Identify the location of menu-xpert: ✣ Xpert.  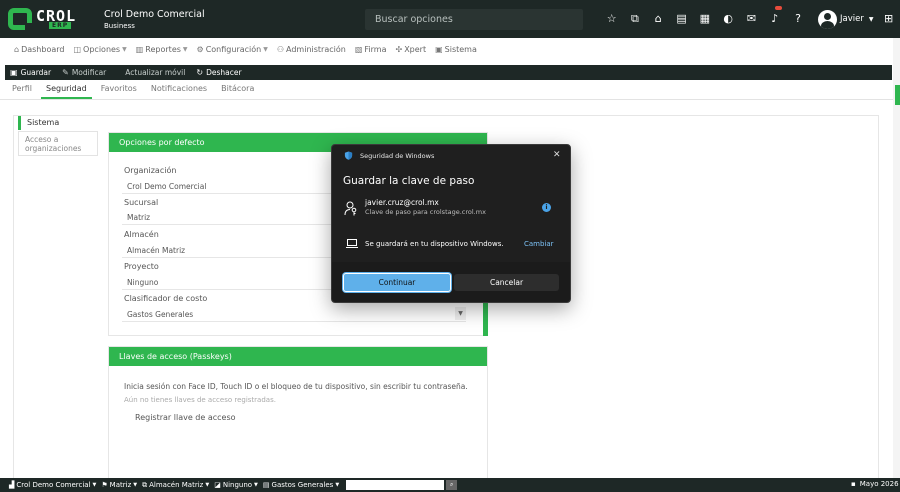
(410, 49).